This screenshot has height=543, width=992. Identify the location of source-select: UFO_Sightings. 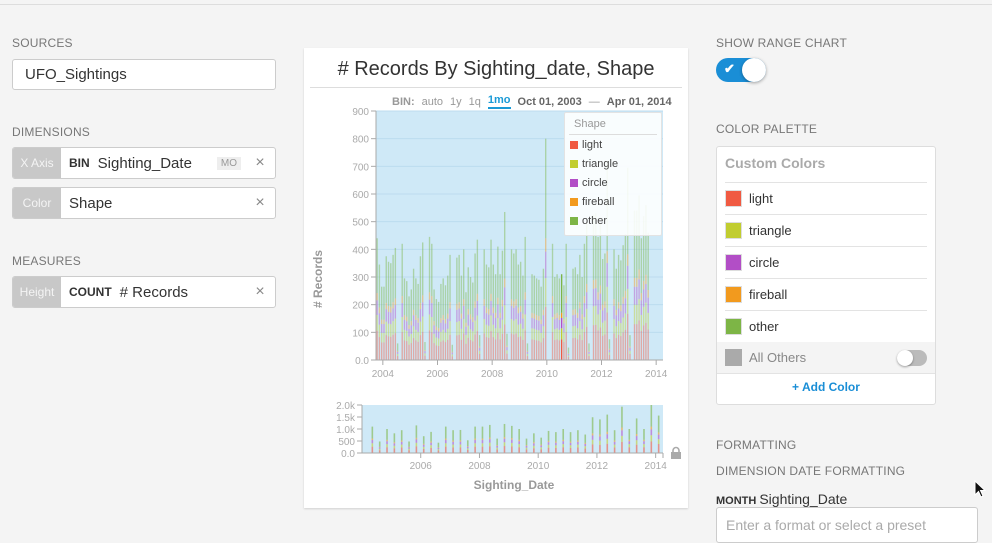
(144, 74).